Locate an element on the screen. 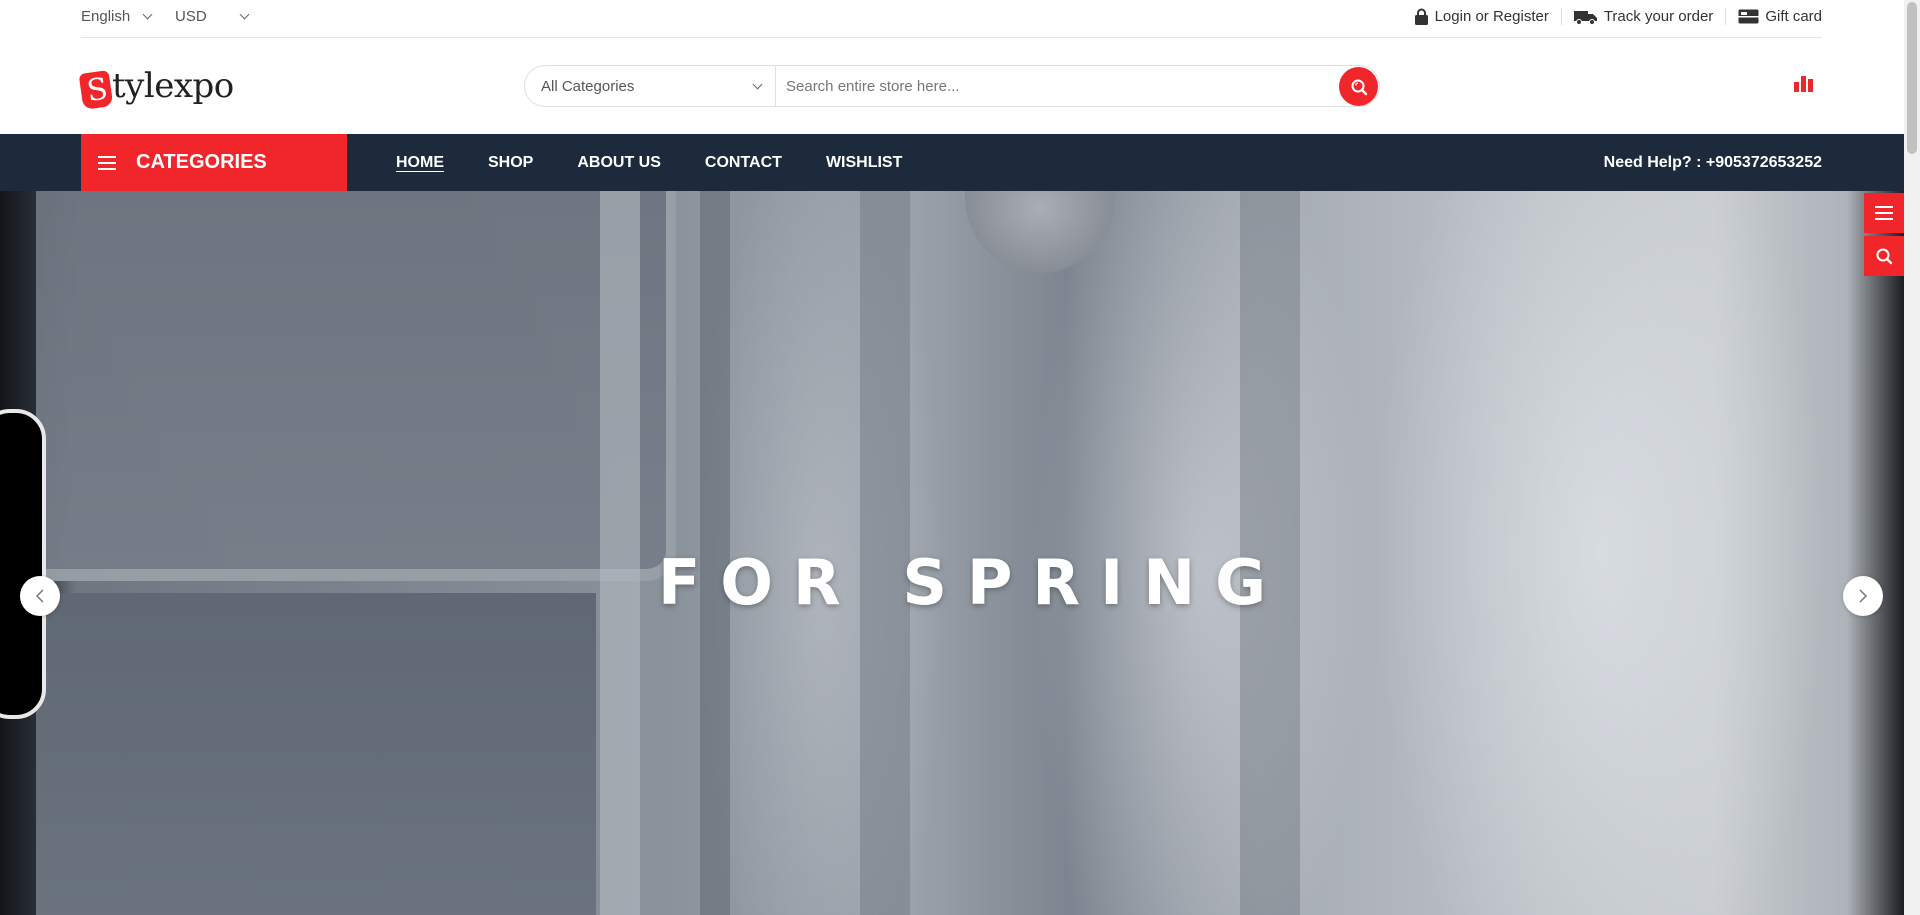 This screenshot has height=915, width=1920. categories-button: CATEGORIES is located at coordinates (214, 162).